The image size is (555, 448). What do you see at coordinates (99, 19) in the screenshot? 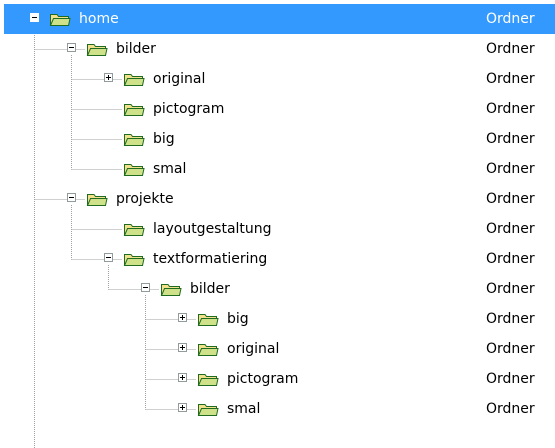
I see `folder-name: home` at bounding box center [99, 19].